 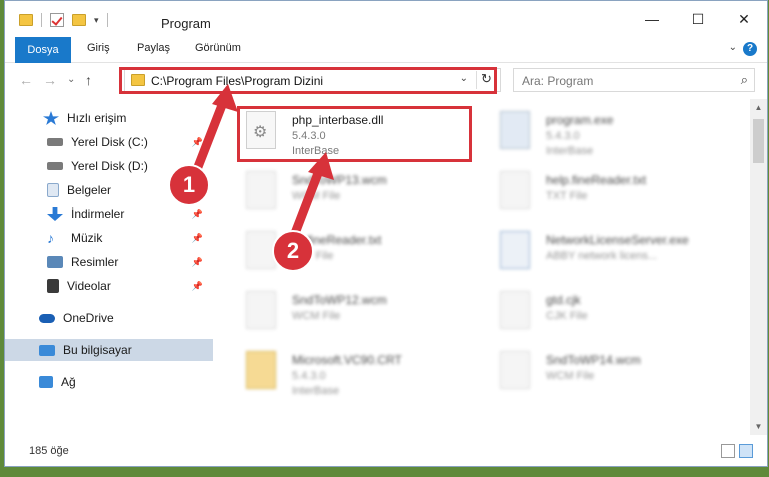 I want to click on step-badge-2: 2, so click(x=293, y=251).